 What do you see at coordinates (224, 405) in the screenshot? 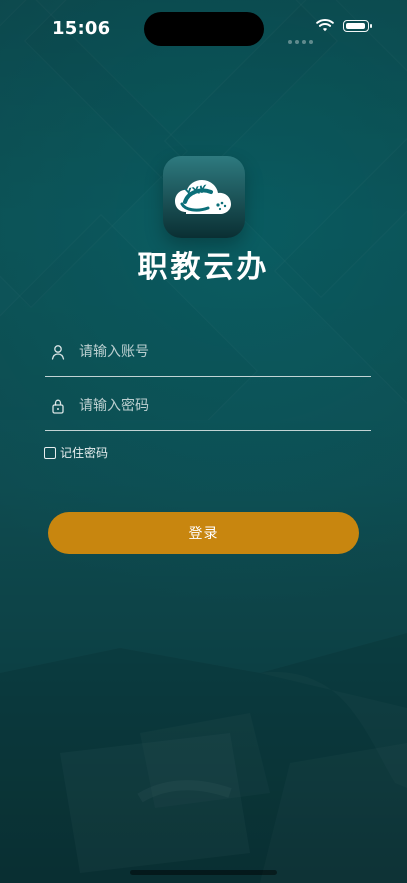
I see `password-input` at bounding box center [224, 405].